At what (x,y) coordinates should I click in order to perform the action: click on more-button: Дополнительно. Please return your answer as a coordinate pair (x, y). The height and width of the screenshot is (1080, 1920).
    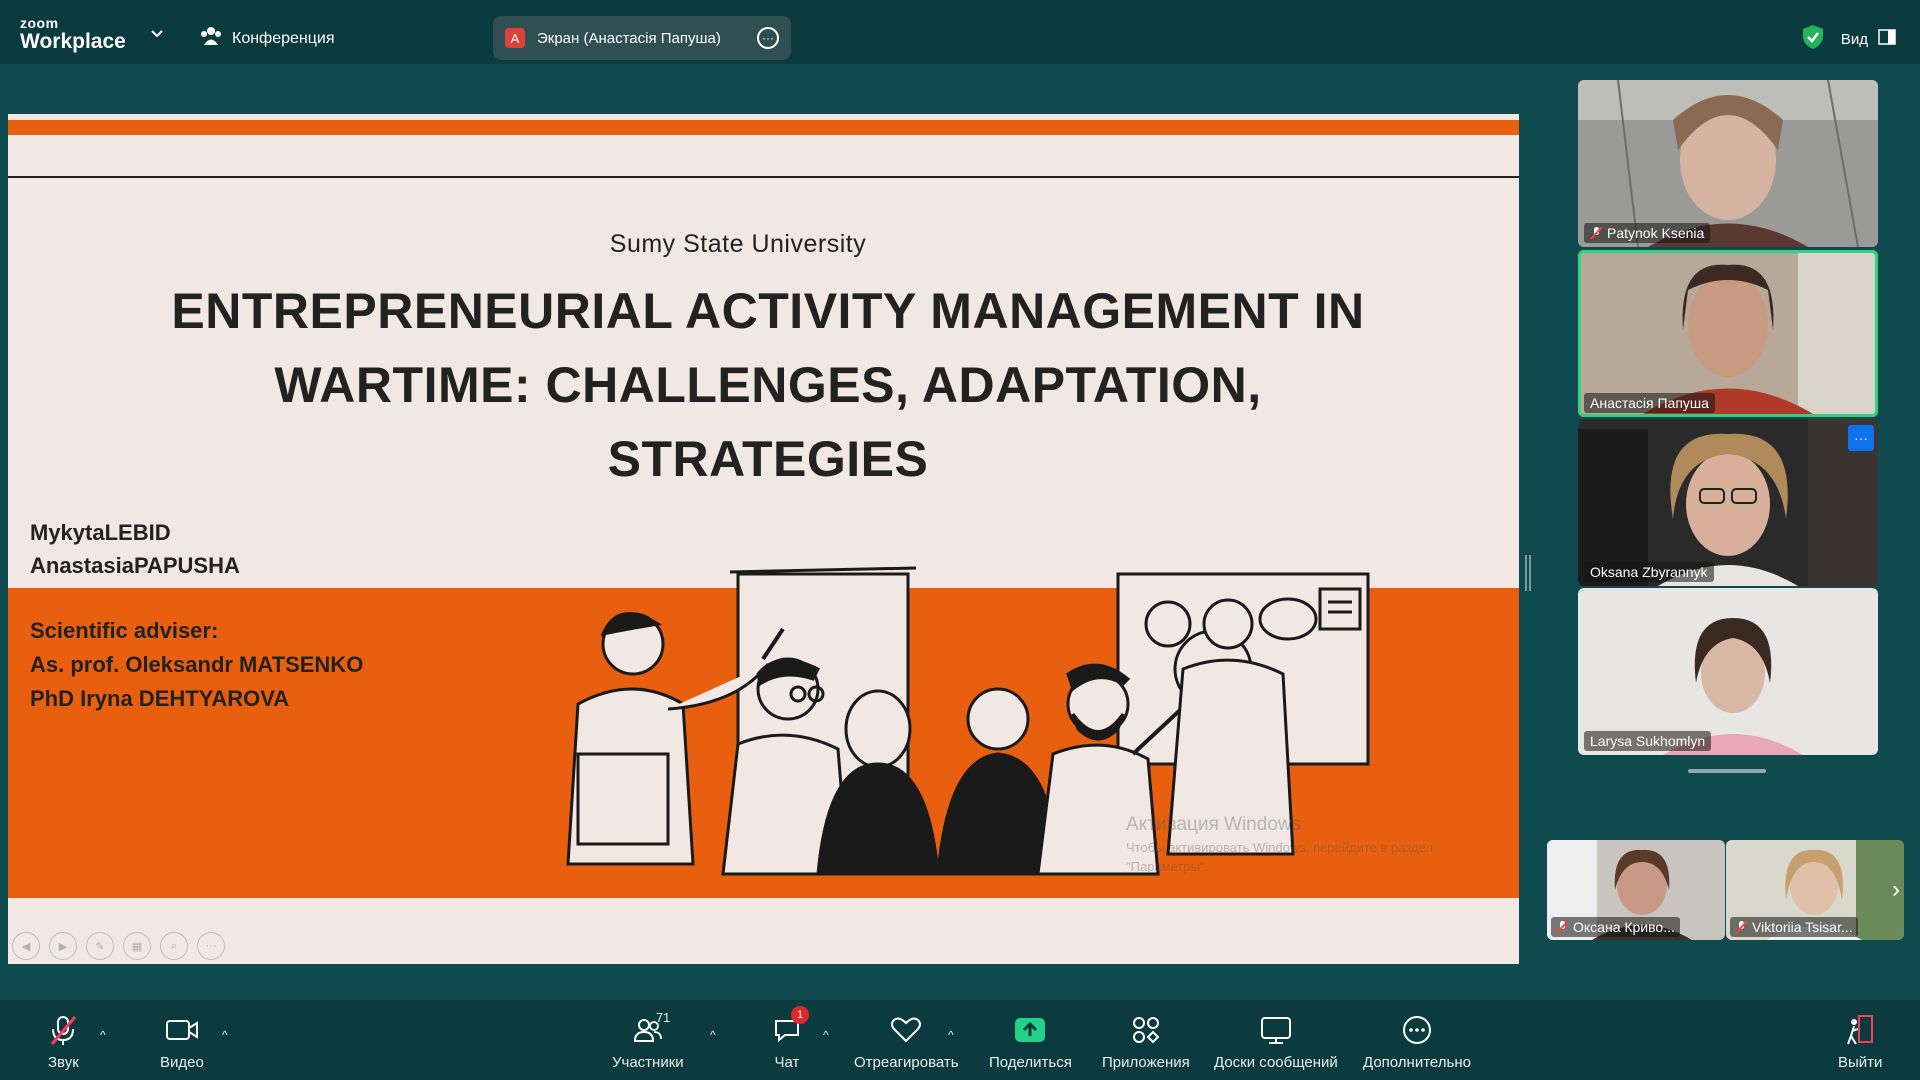
    Looking at the image, I should click on (1417, 1041).